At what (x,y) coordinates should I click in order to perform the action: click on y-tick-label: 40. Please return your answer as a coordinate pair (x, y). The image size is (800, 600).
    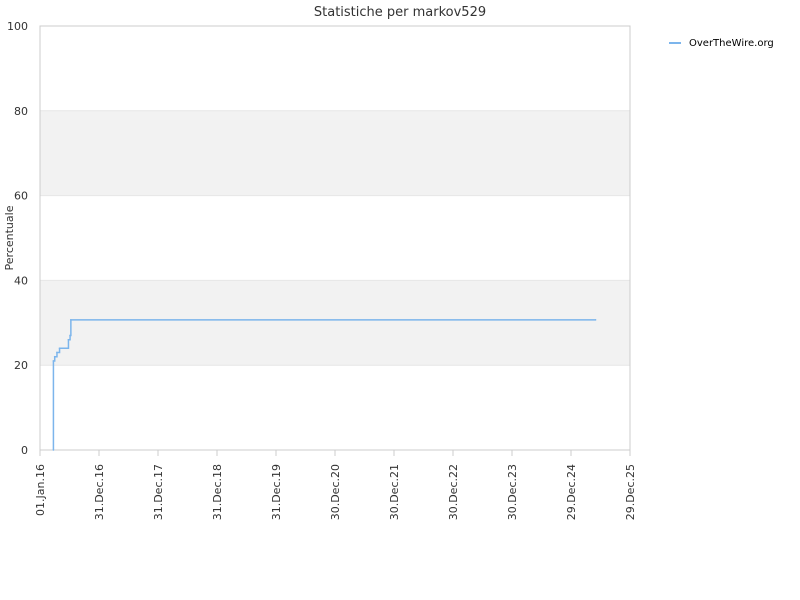
    Looking at the image, I should click on (21, 280).